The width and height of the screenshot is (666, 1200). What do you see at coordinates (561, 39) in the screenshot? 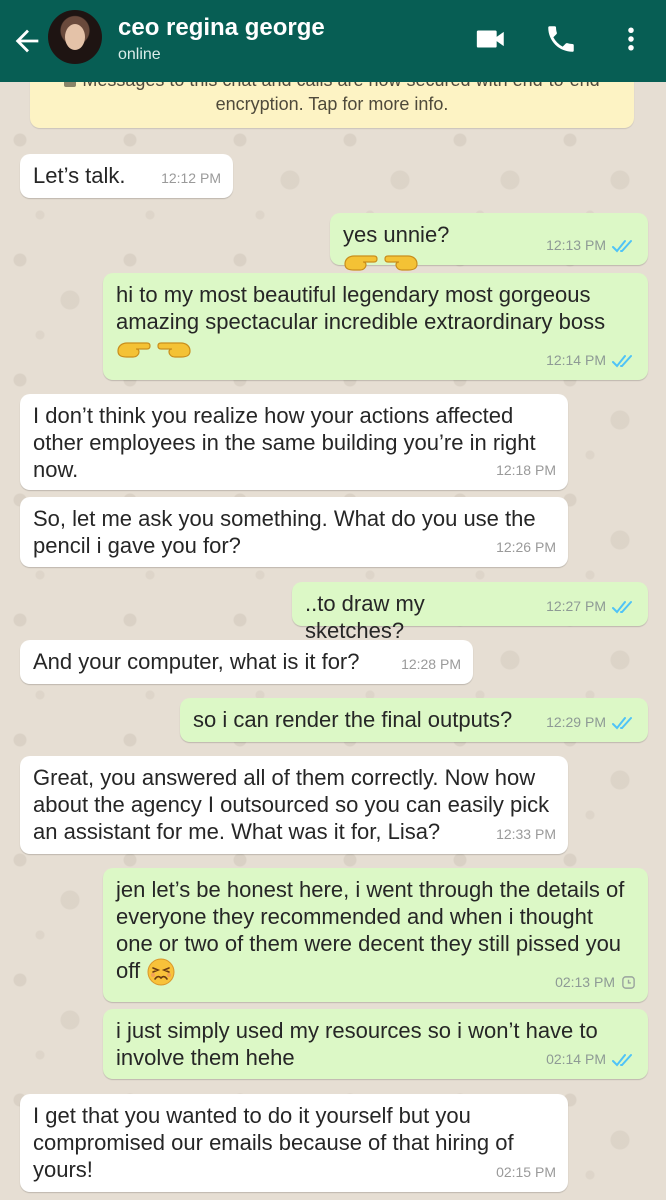
I see `phone-call-icon` at bounding box center [561, 39].